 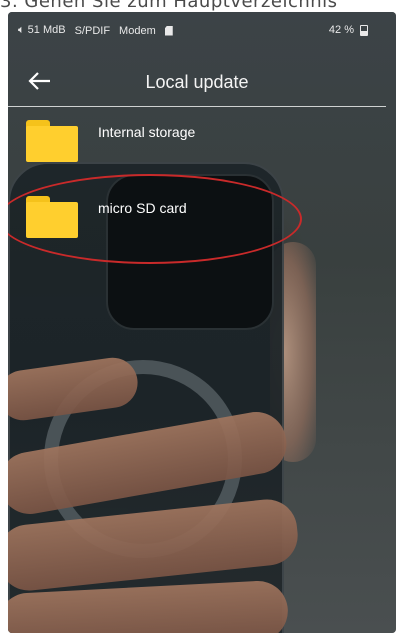 I want to click on status-left: 🔈︎ 51 MdB S/PDIF Modem, so click(x=95, y=30).